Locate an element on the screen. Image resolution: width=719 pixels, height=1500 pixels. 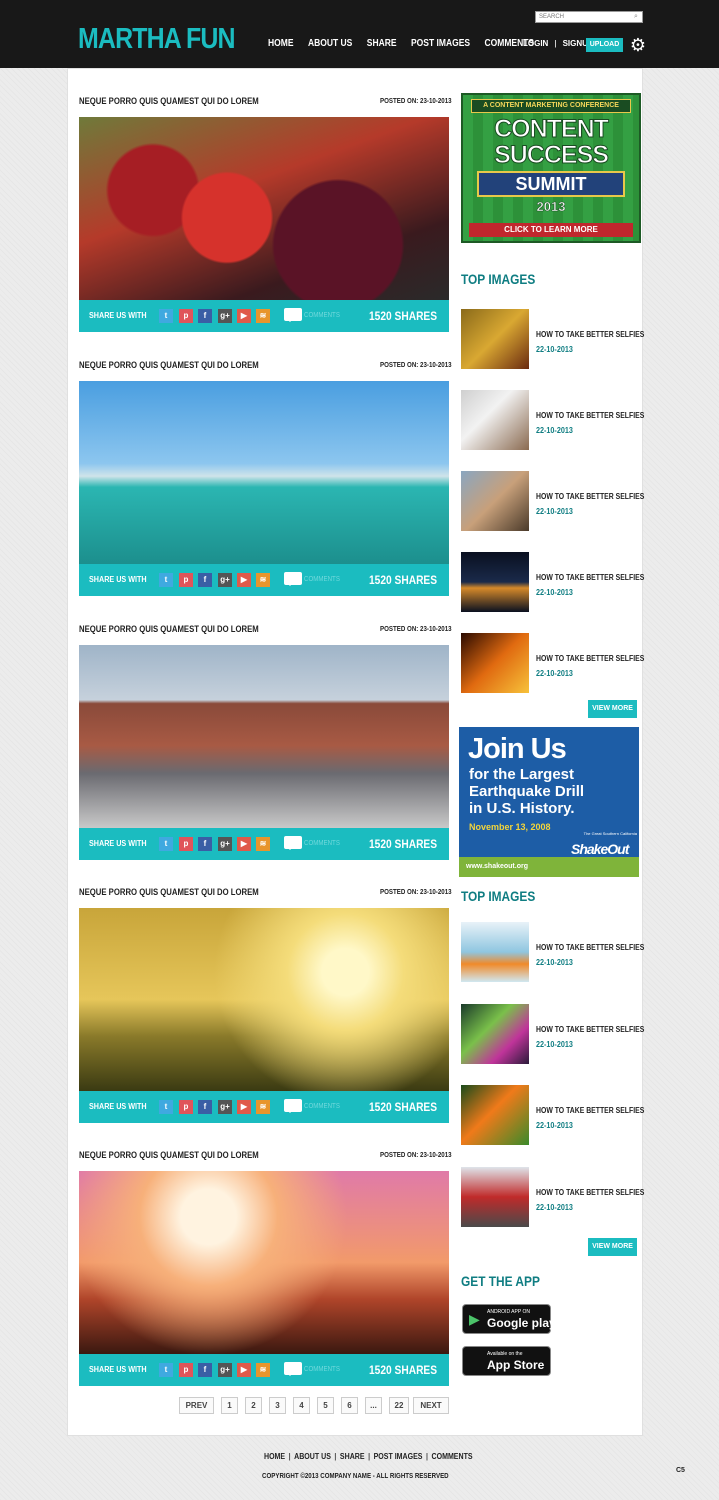
page-1-button: 1 is located at coordinates (229, 1405).